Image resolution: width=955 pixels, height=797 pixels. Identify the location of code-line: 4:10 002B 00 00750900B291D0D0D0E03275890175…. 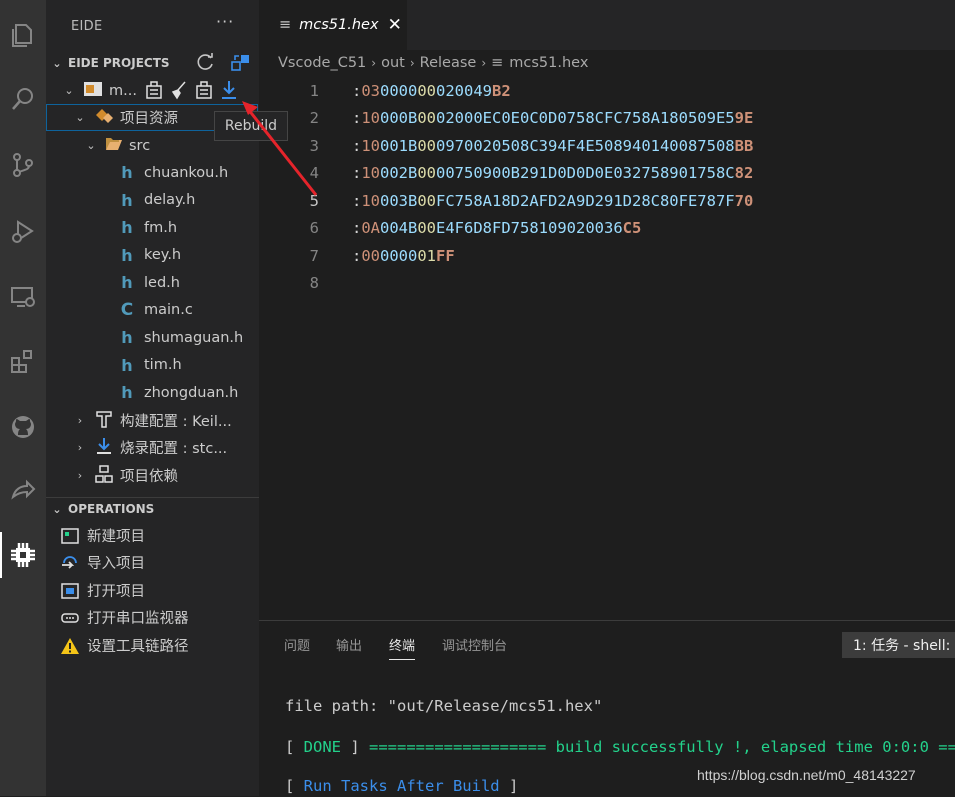
(607, 173).